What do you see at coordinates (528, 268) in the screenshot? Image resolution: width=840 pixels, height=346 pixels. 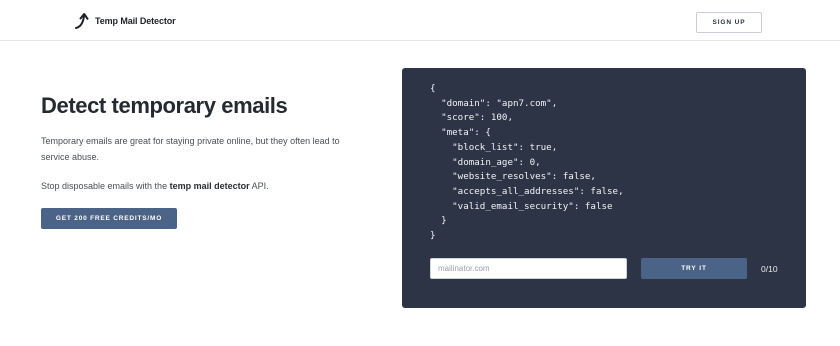 I see `email-domain-input` at bounding box center [528, 268].